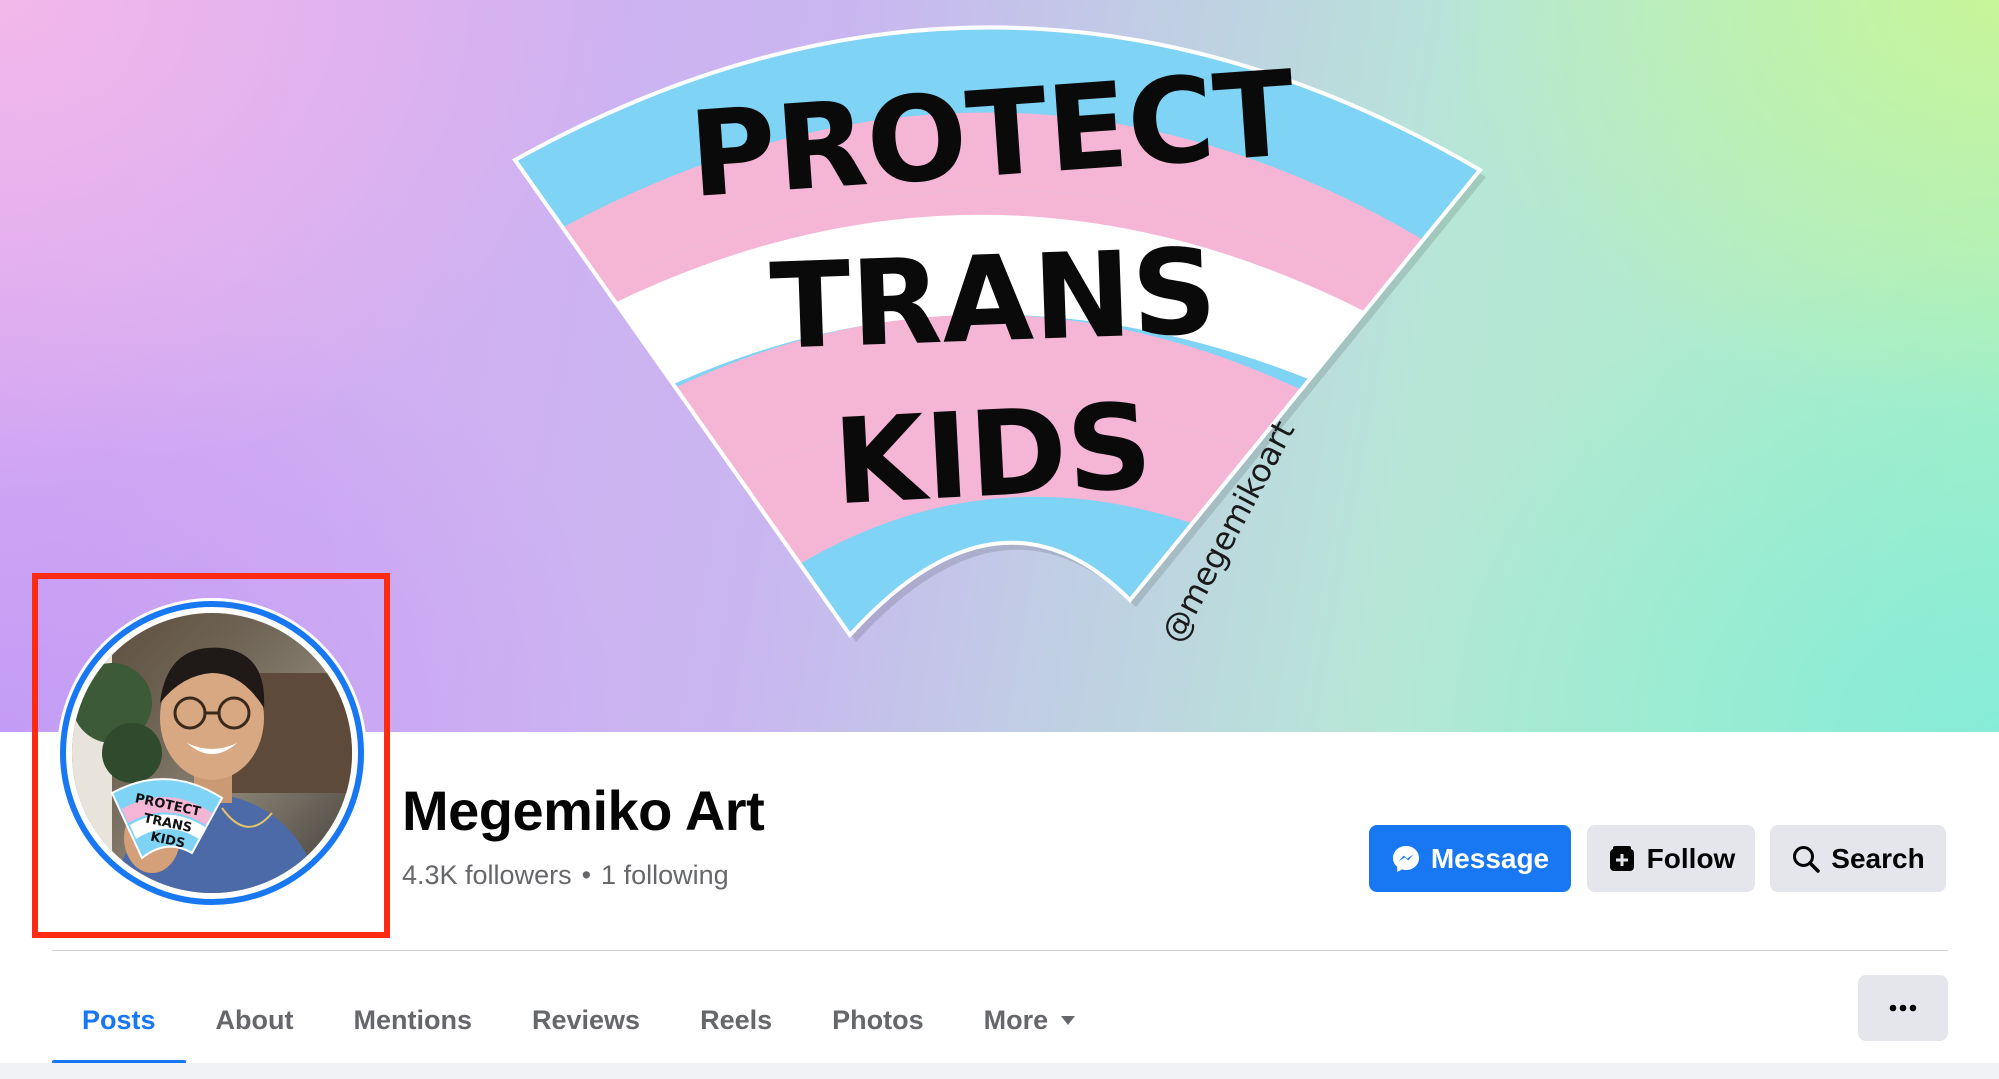 The height and width of the screenshot is (1079, 1999). What do you see at coordinates (1405, 858) in the screenshot?
I see `messenger-icon` at bounding box center [1405, 858].